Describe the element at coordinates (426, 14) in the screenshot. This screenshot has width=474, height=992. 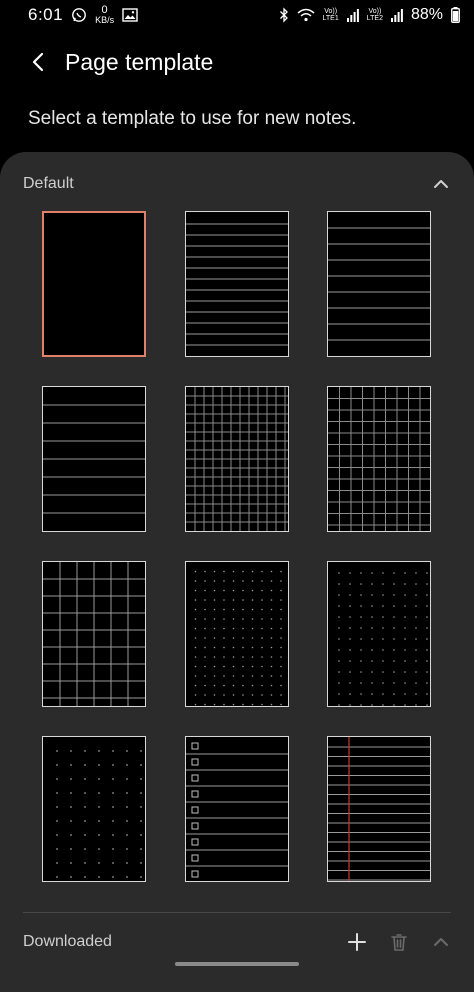
I see `battery-percent: 88%` at that location.